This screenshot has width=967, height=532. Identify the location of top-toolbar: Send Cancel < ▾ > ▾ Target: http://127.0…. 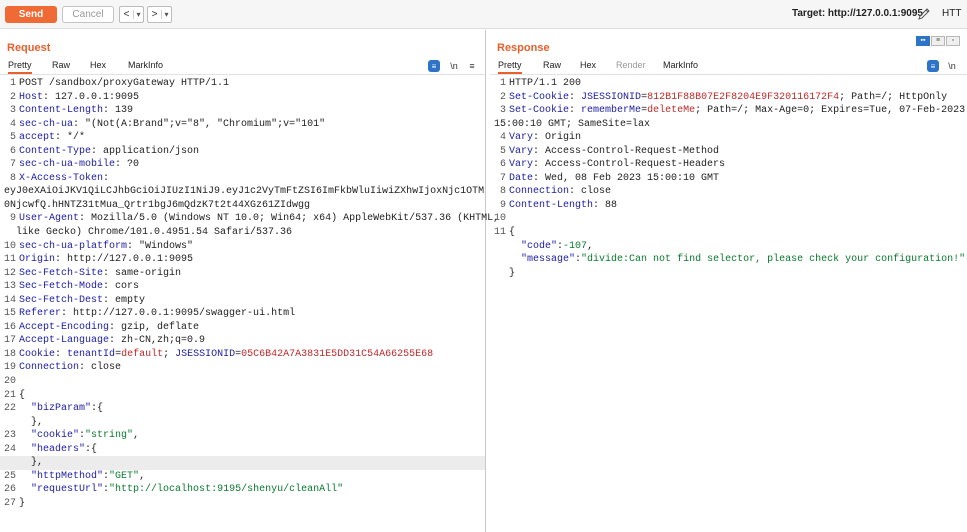
(483, 14).